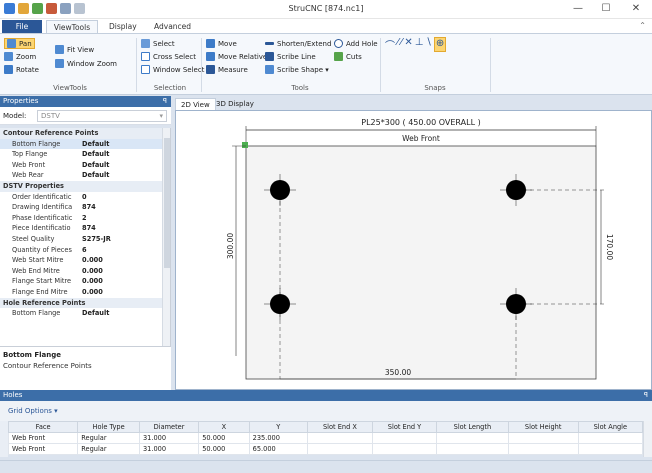 The image size is (652, 473). I want to click on column-header: Slot End Y, so click(404, 427).